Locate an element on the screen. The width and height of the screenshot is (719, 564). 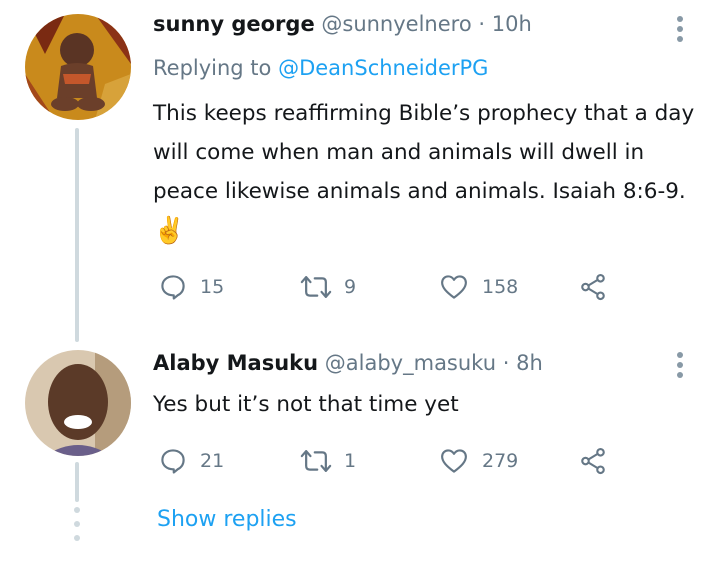
replying-to: Replying to @DeanSchneiderPG is located at coordinates (320, 68).